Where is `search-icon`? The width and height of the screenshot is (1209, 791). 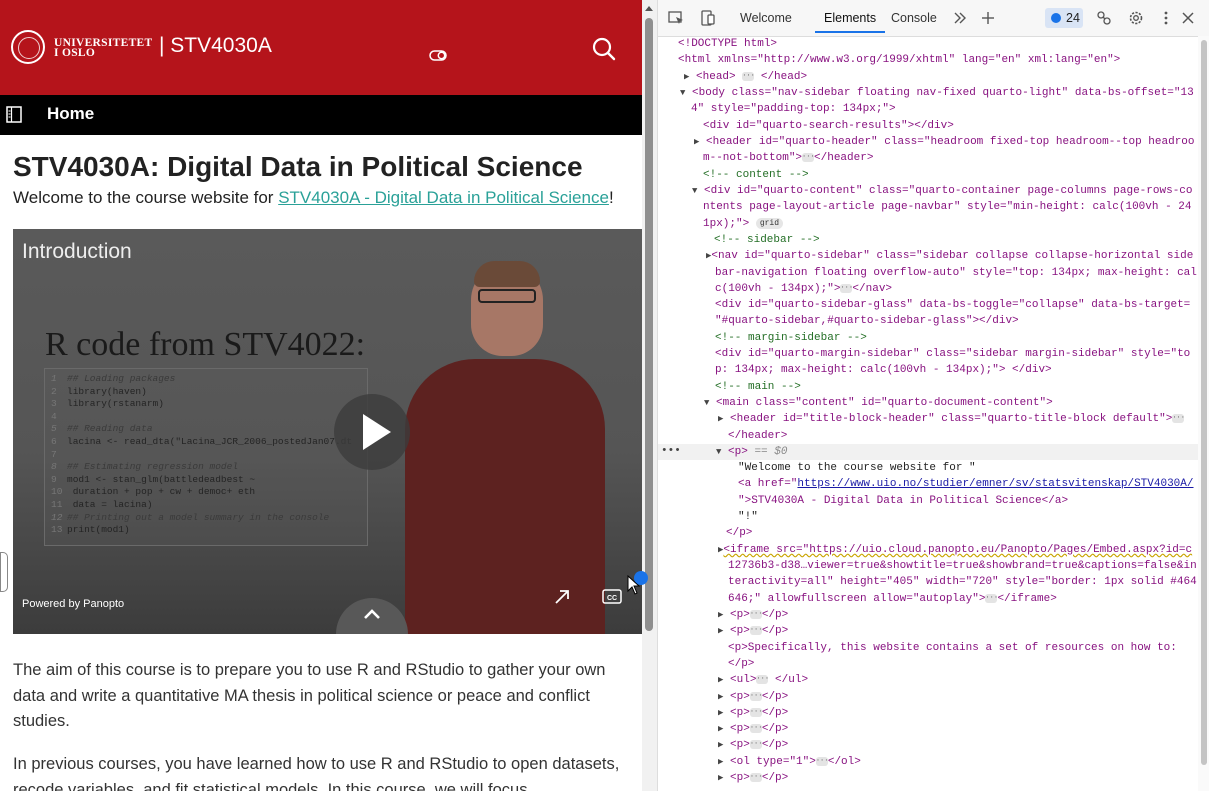
search-icon is located at coordinates (604, 49).